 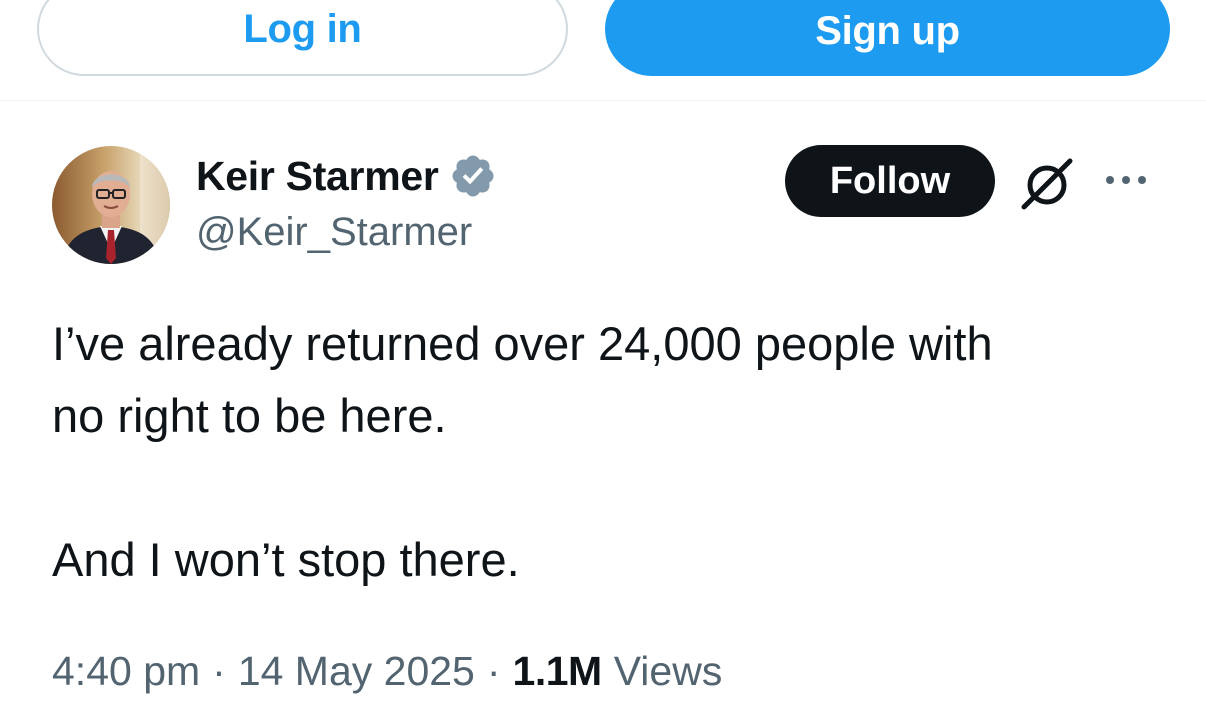 I want to click on follow-button-label: Follow, so click(x=890, y=180).